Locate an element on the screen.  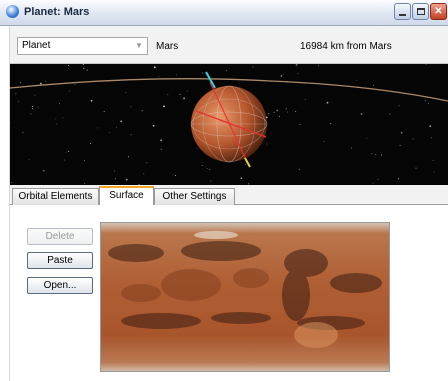
object-header: Planet ▼ Mars 16984 km from Mars is located at coordinates (229, 45).